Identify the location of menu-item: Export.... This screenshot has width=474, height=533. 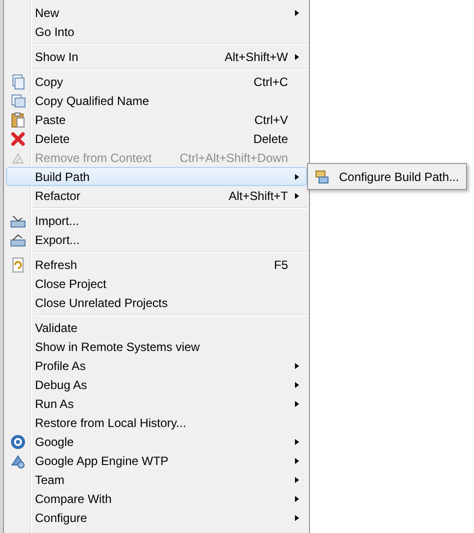
(156, 239).